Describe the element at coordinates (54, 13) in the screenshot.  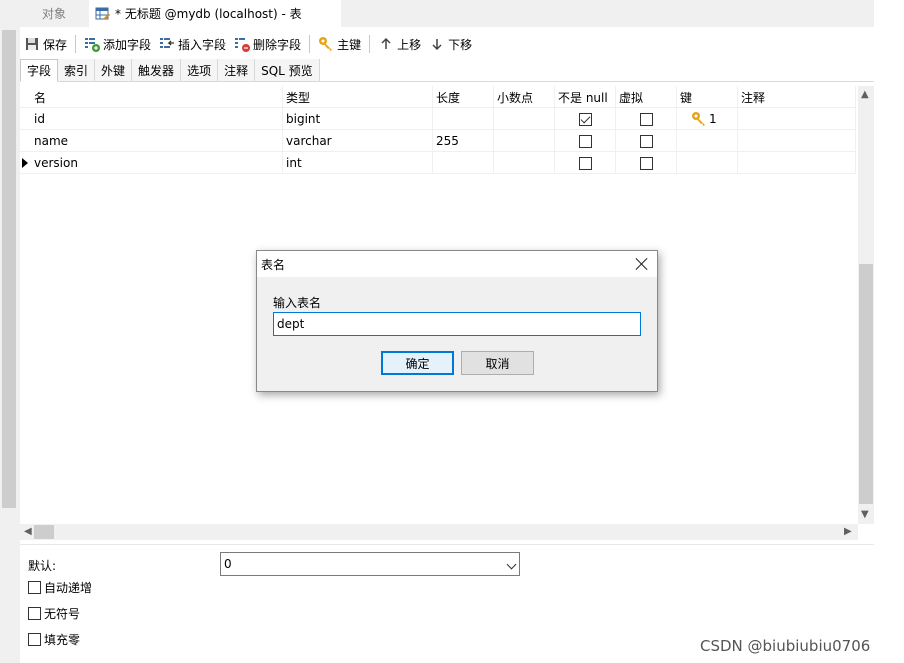
I see `tab-objects: 对象` at that location.